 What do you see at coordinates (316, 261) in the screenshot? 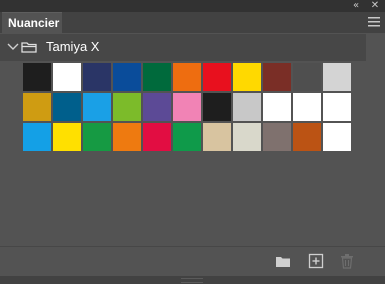
I see `new-swatch-icon` at bounding box center [316, 261].